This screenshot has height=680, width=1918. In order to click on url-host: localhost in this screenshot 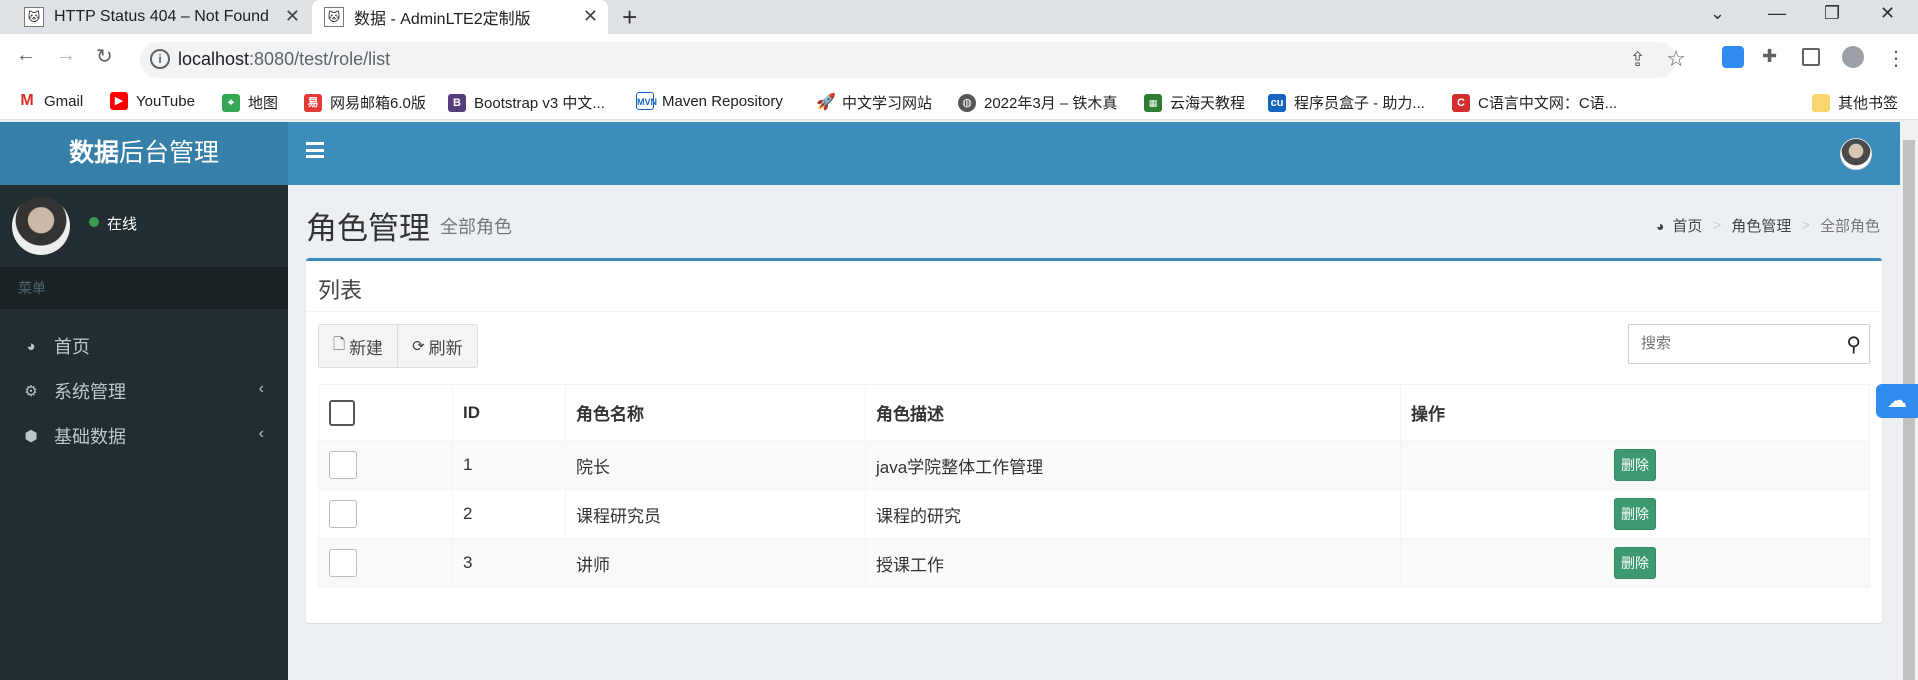, I will do `click(214, 59)`.